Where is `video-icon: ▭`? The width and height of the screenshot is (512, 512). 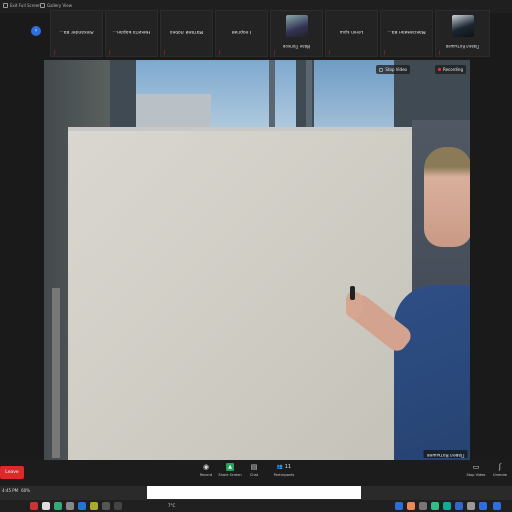 video-icon: ▭ is located at coordinates (476, 467).